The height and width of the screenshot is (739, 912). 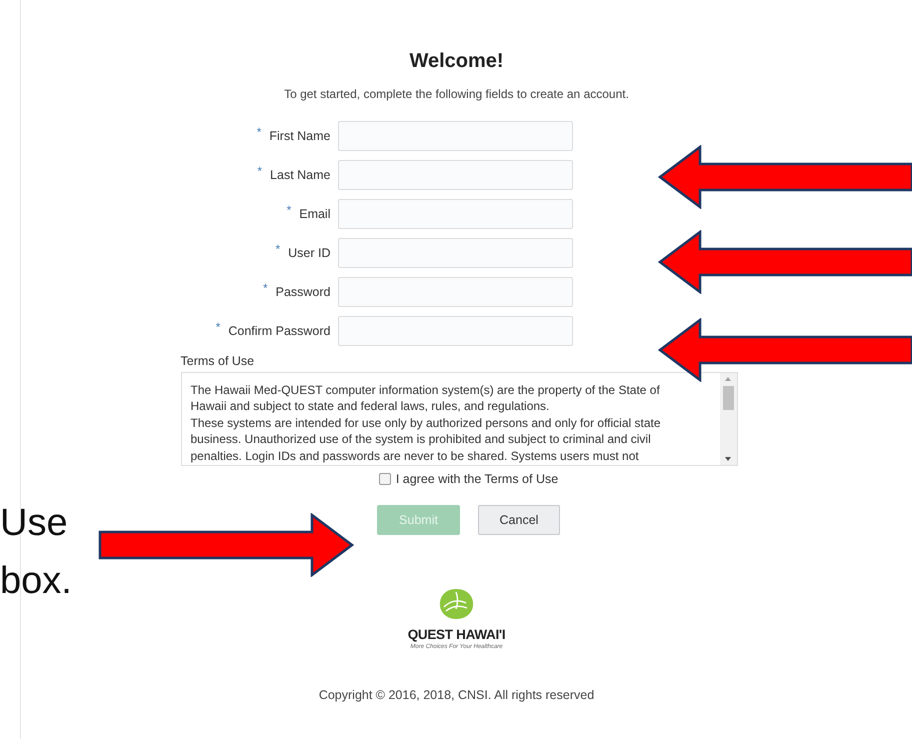 What do you see at coordinates (456, 94) in the screenshot?
I see `instructions-text: To get started, complete the following fields to create an account.` at bounding box center [456, 94].